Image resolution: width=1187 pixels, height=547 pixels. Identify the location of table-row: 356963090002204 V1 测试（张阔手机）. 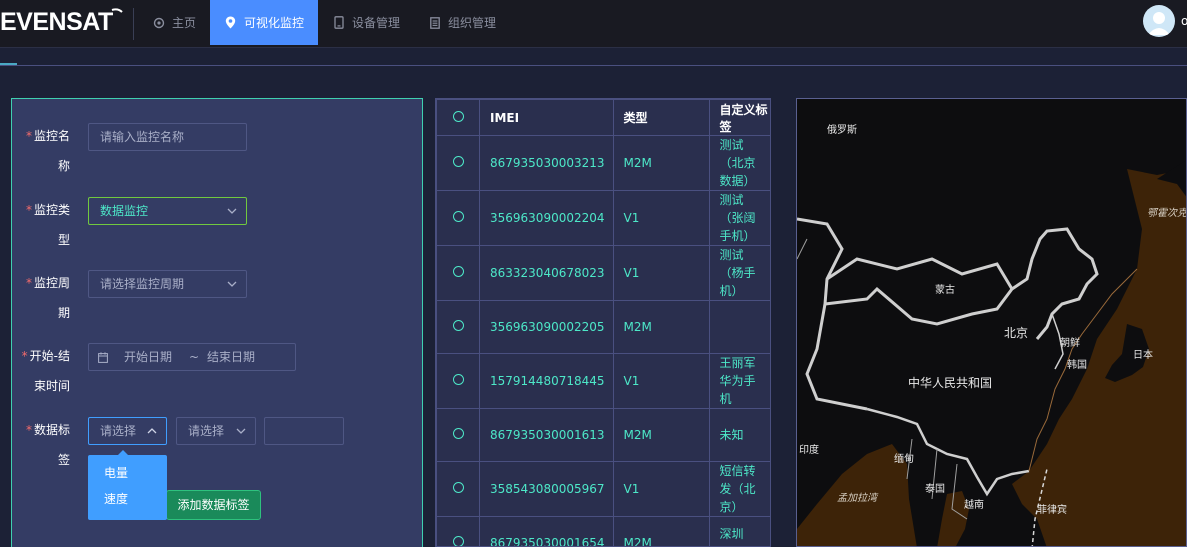
(603, 218).